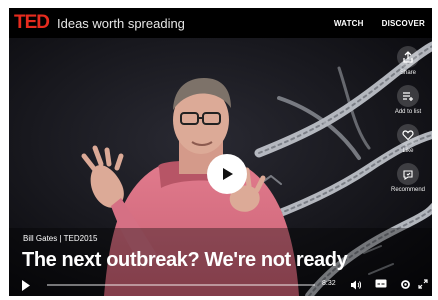 The image size is (438, 300). I want to click on recommend-button: Recommend, so click(408, 178).